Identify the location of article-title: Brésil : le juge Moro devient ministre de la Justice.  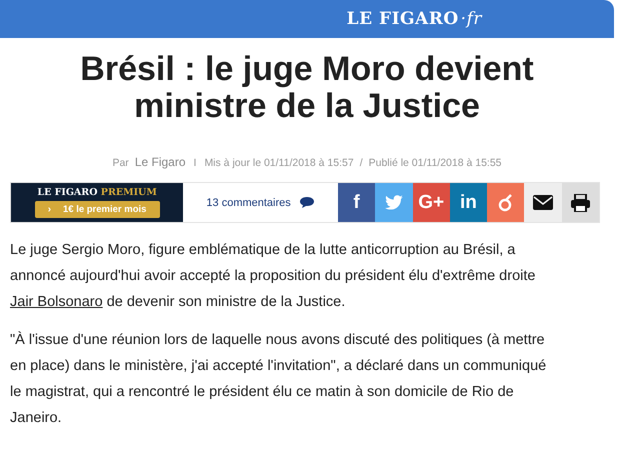
(307, 88).